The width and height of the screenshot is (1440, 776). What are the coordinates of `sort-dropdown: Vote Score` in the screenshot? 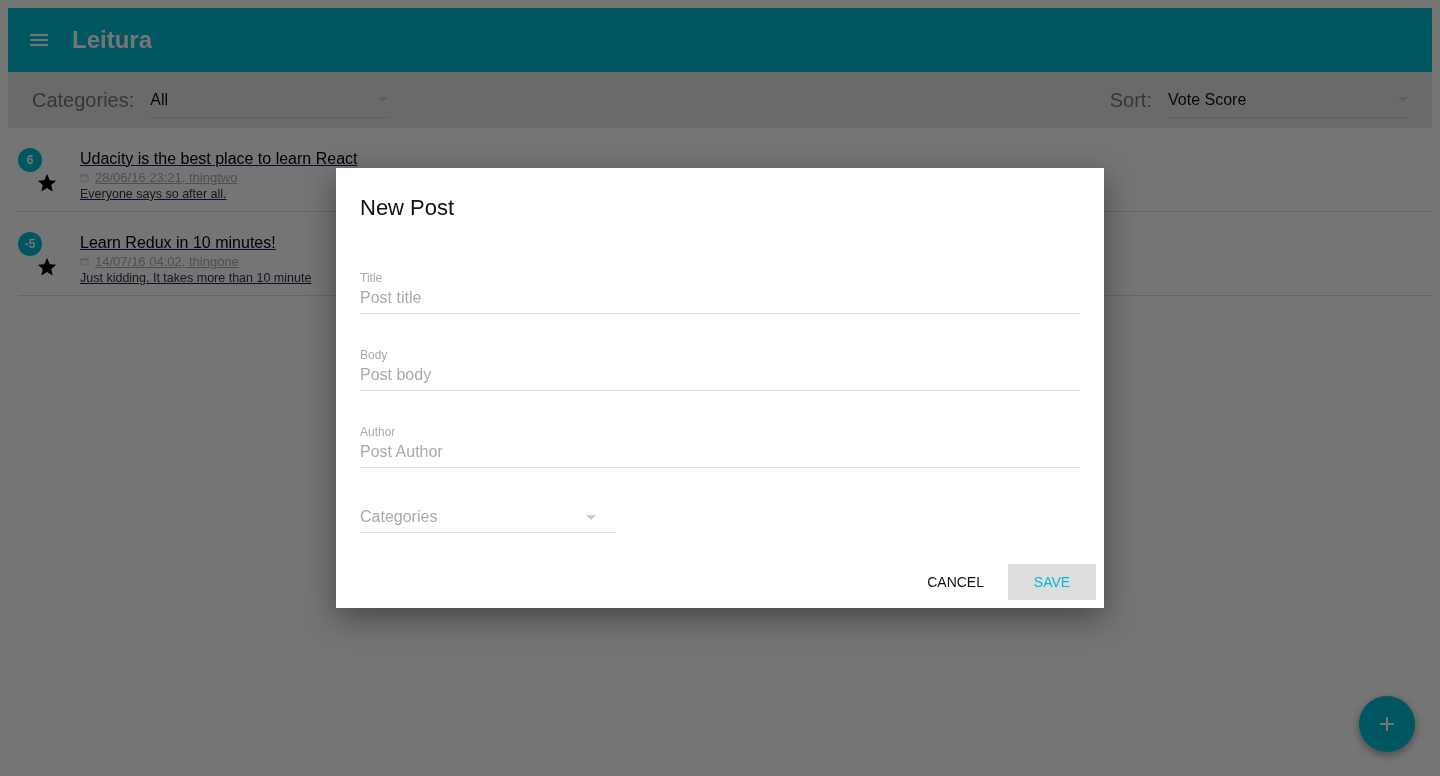 It's located at (1288, 100).